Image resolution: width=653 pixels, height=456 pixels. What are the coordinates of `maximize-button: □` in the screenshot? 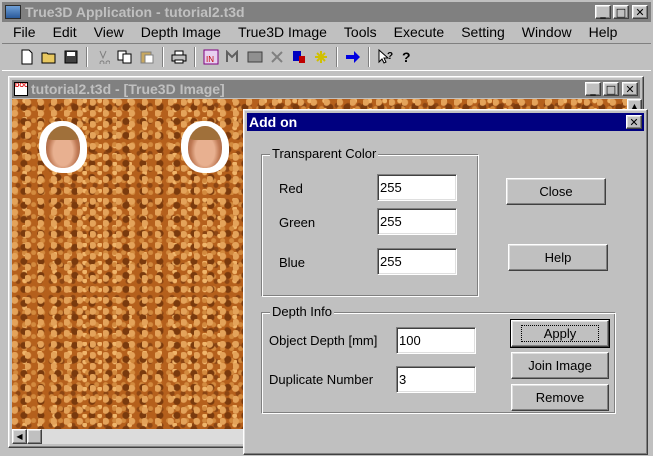 It's located at (621, 12).